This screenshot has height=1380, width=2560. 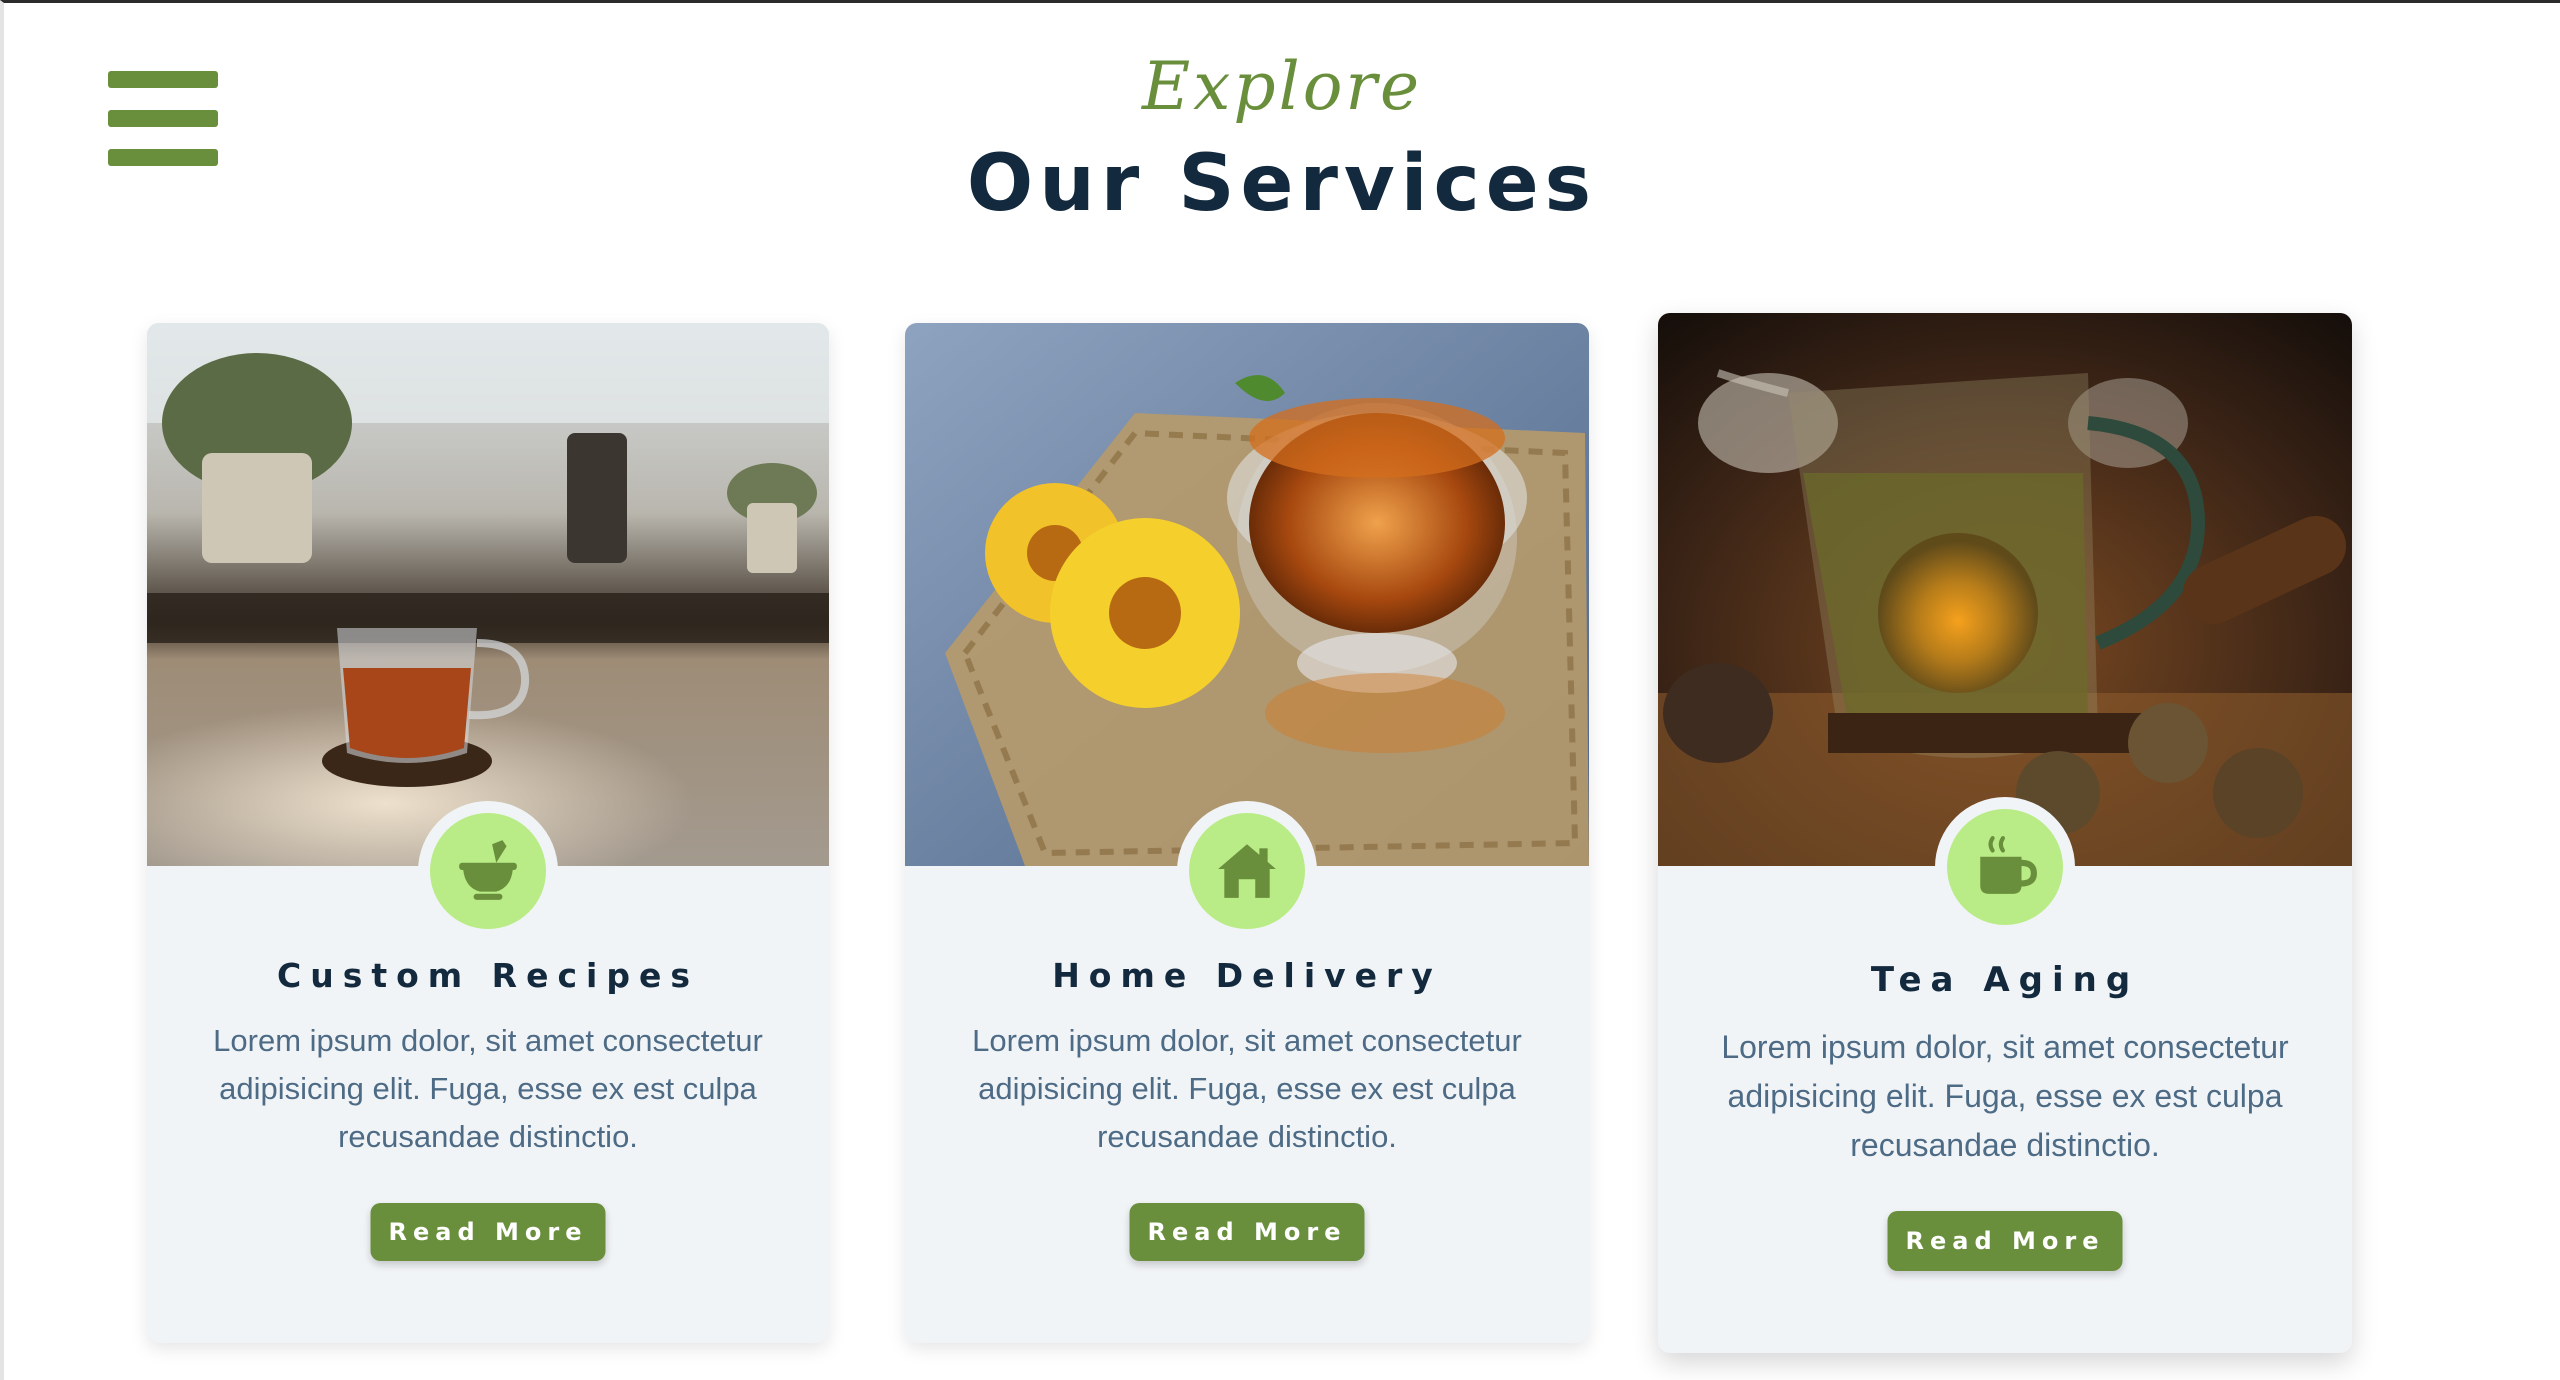 I want to click on coffee-cup-icon, so click(x=2008, y=865).